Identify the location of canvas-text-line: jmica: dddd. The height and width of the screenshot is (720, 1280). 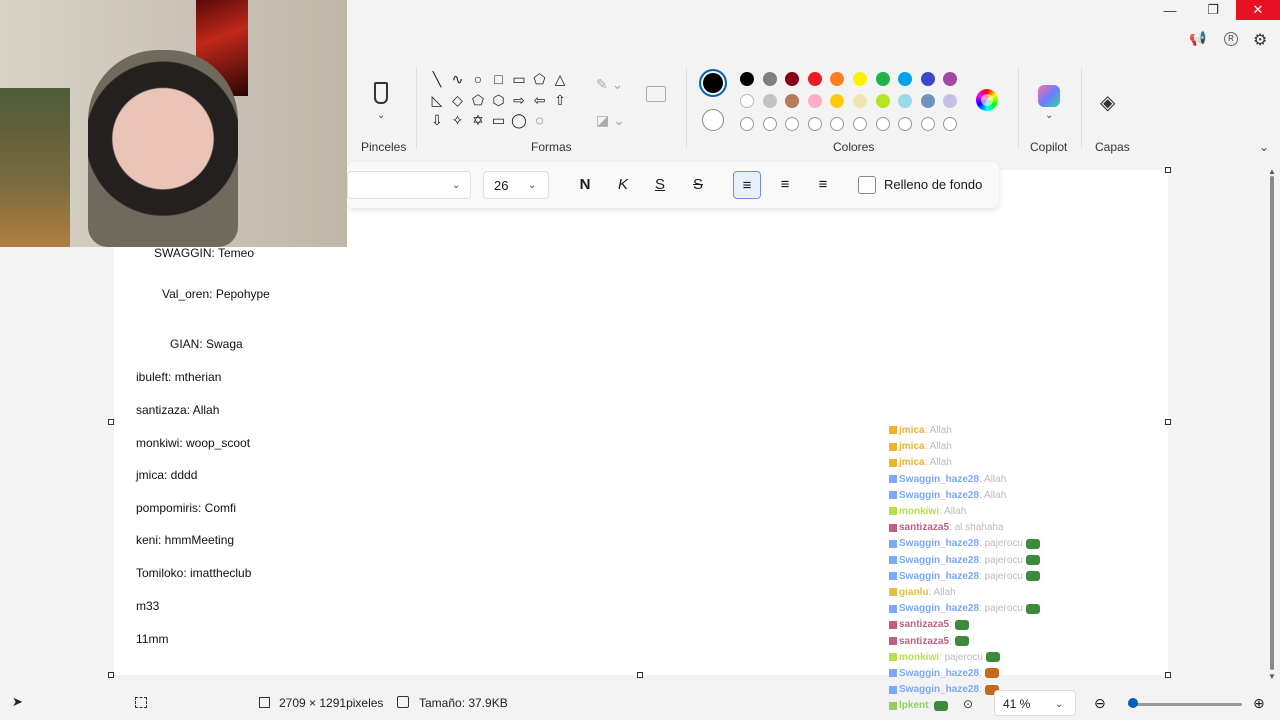
(167, 475).